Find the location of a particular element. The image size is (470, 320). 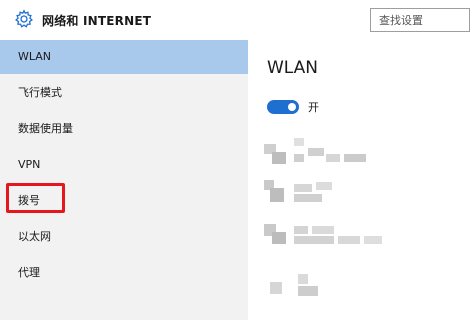

sidebar-item-wlan: WLAN is located at coordinates (124, 57).